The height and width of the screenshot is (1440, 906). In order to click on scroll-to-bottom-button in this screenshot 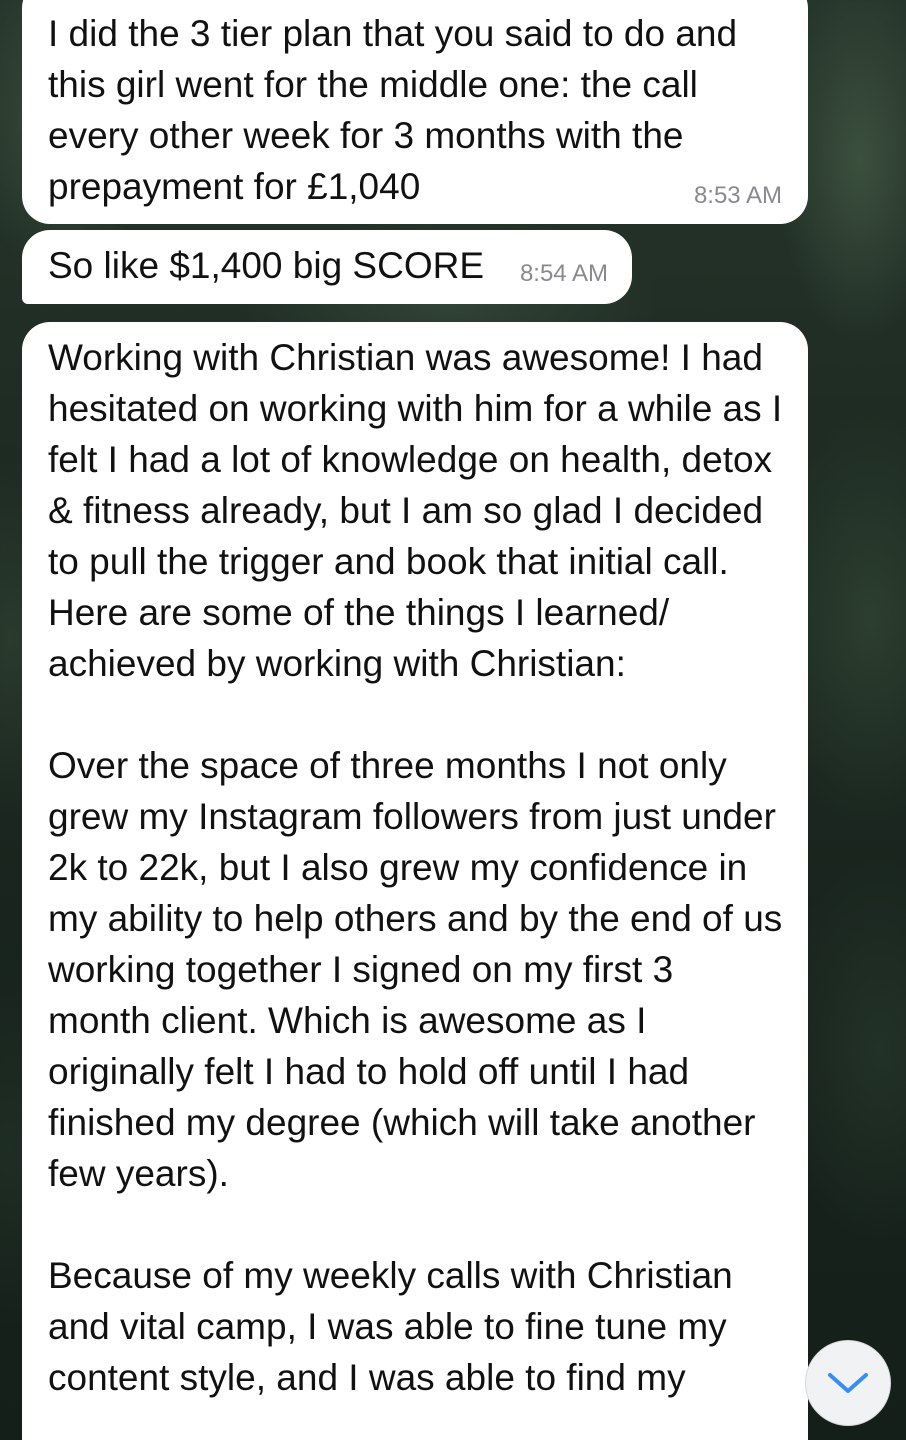, I will do `click(848, 1383)`.